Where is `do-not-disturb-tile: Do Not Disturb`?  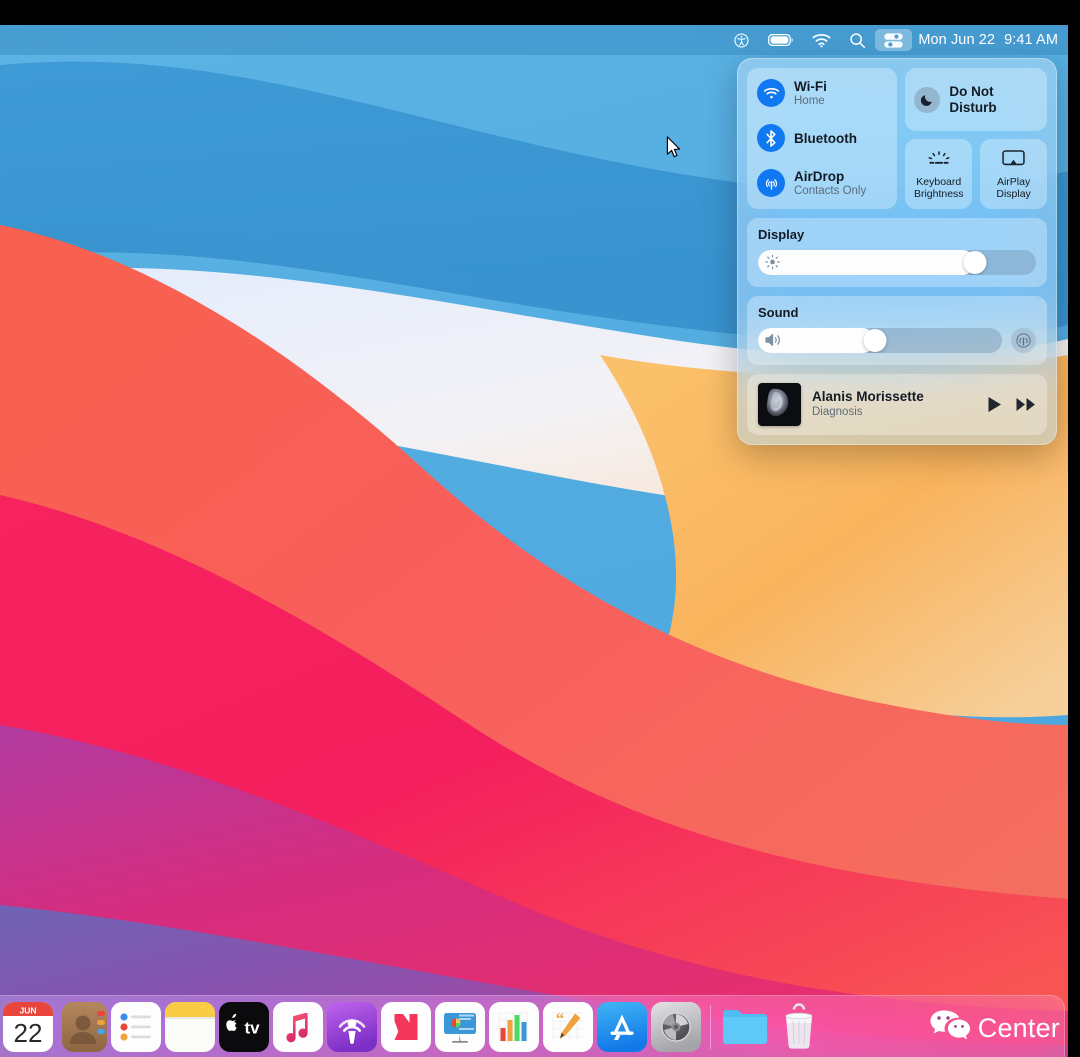 do-not-disturb-tile: Do Not Disturb is located at coordinates (976, 99).